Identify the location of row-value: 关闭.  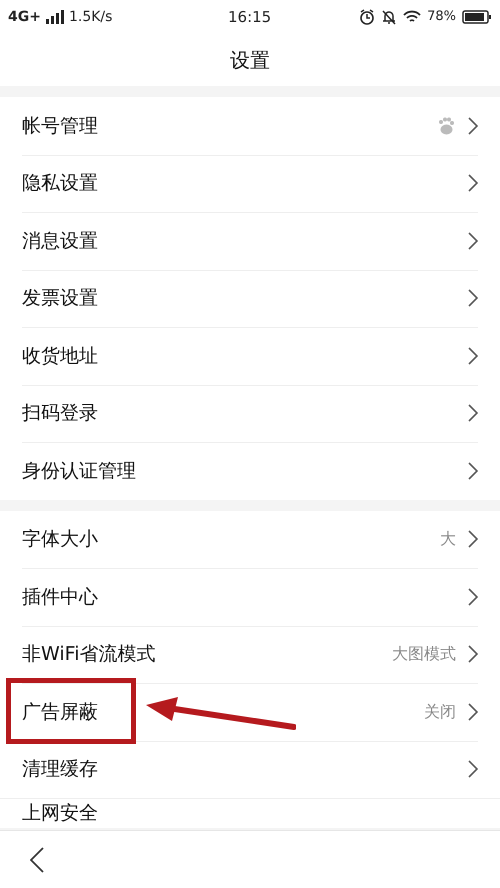
(440, 711).